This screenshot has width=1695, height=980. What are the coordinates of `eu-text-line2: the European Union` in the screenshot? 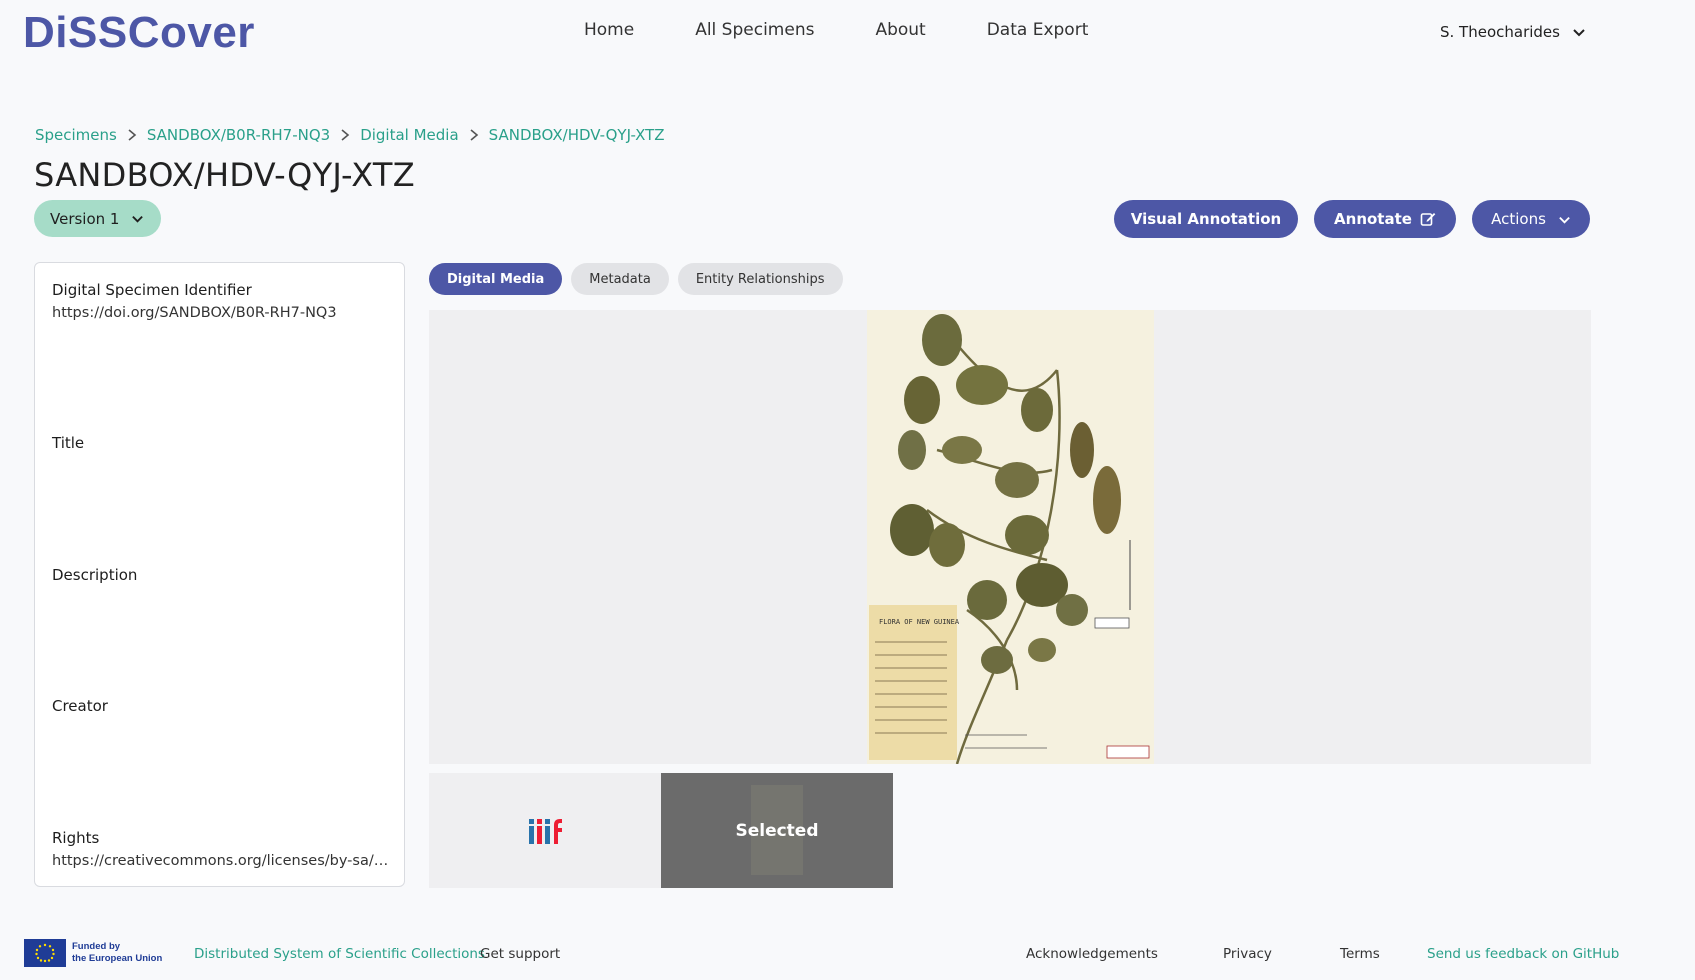 It's located at (117, 958).